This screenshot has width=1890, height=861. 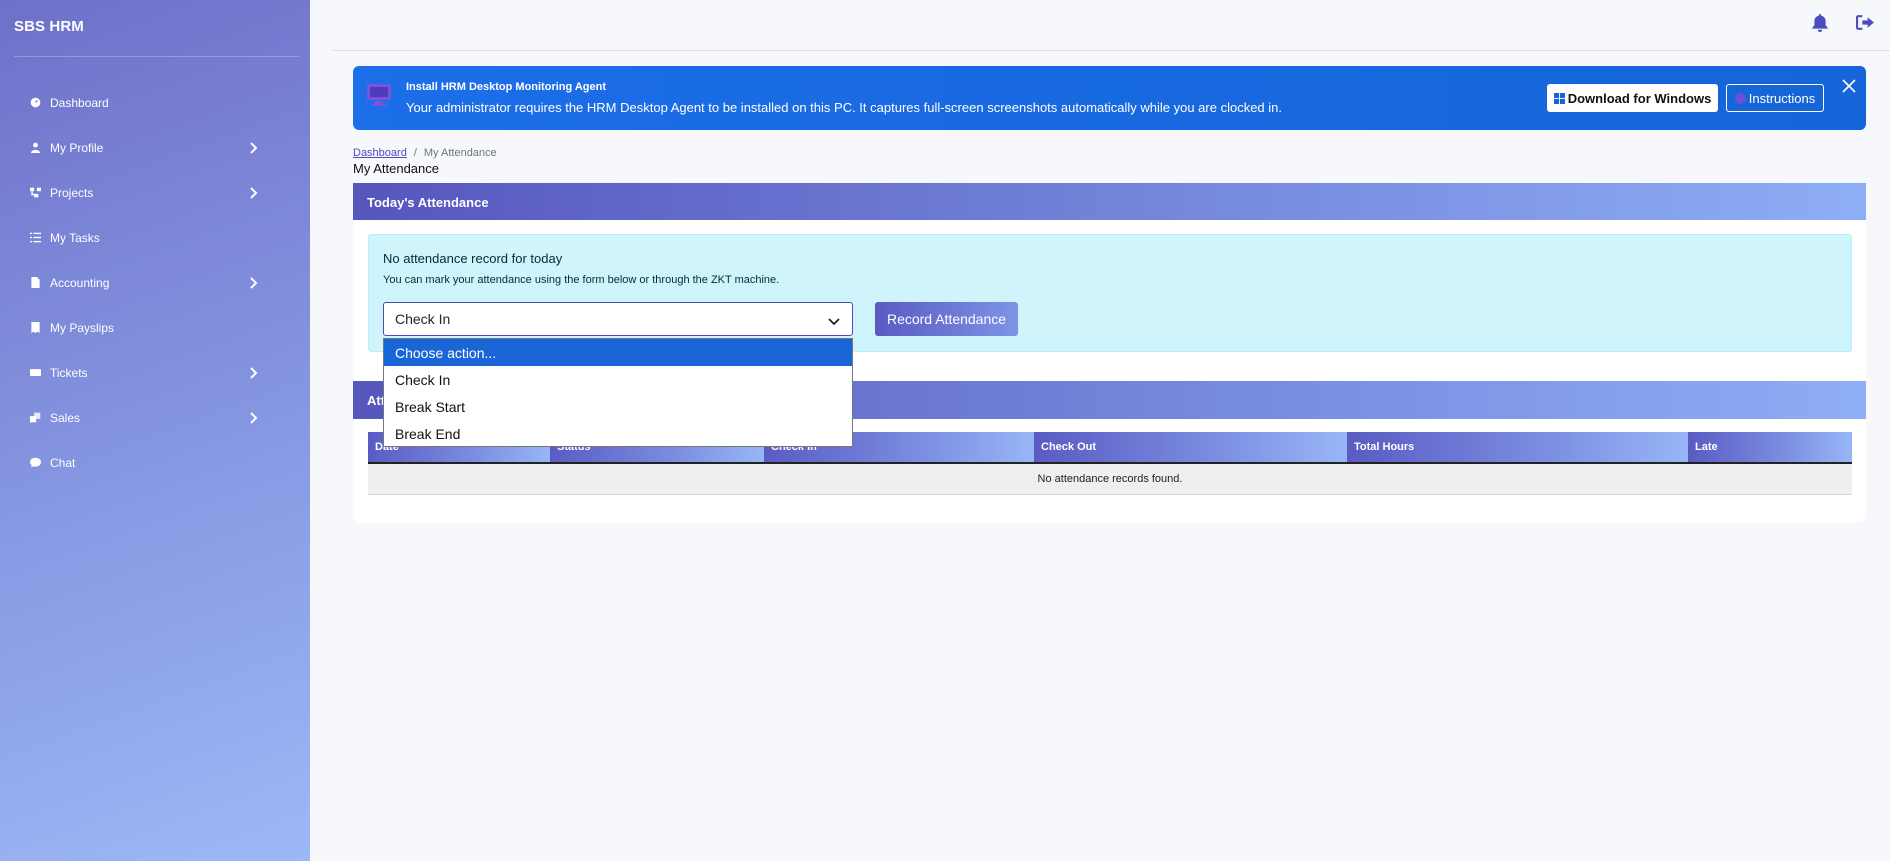 What do you see at coordinates (1850, 87) in the screenshot?
I see `close-icon` at bounding box center [1850, 87].